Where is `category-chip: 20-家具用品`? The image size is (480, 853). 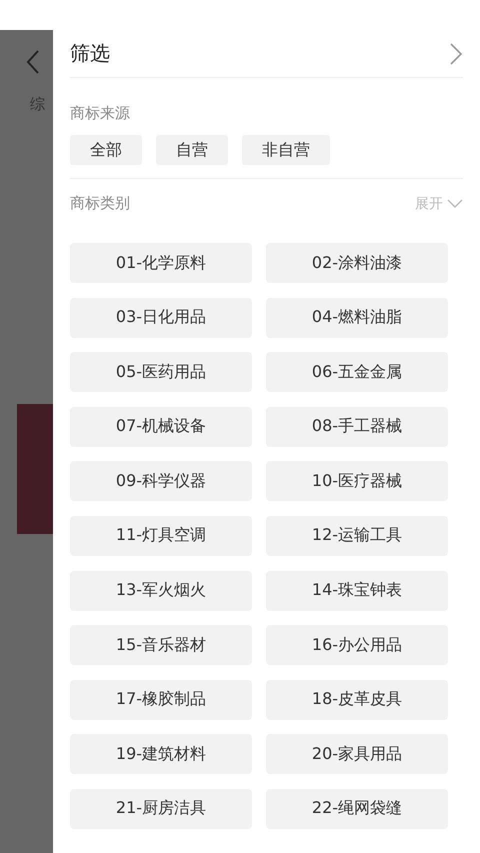
category-chip: 20-家具用品 is located at coordinates (357, 754).